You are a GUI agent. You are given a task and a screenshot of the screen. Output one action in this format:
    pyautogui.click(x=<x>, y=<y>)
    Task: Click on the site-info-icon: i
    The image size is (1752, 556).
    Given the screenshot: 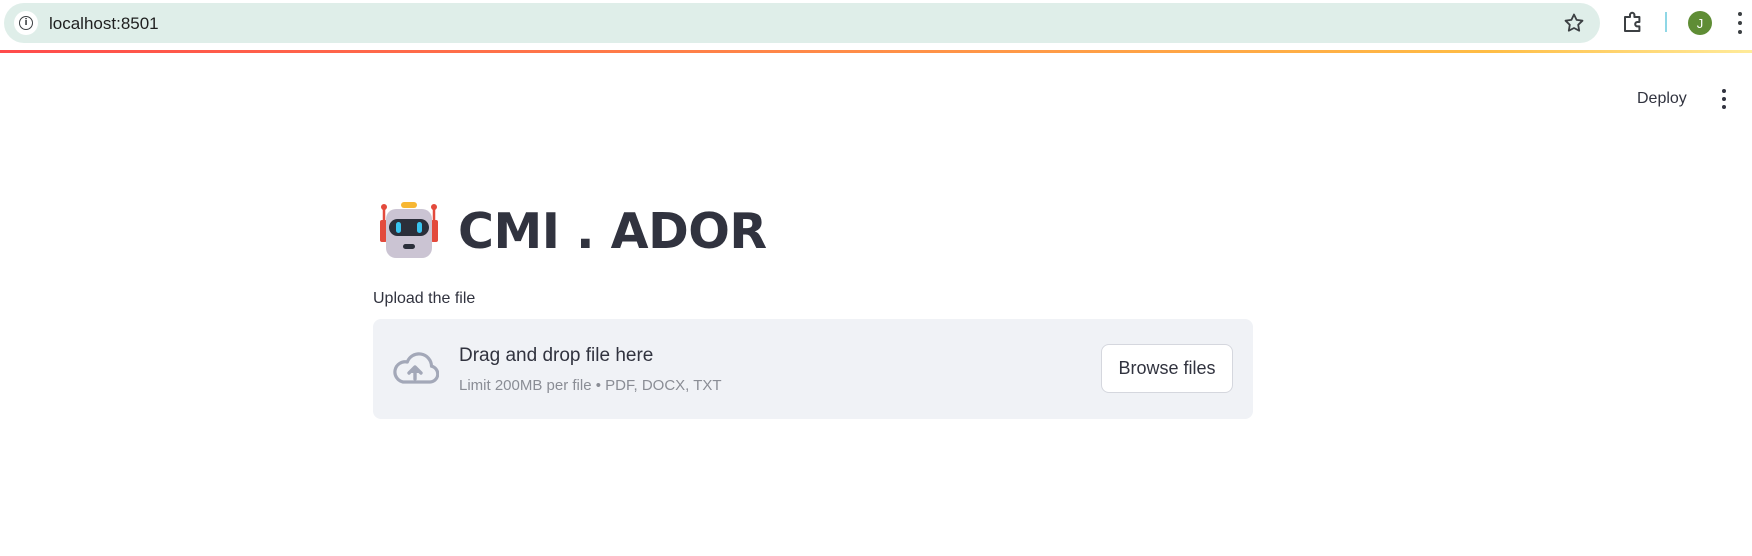 What is the action you would take?
    pyautogui.click(x=26, y=23)
    